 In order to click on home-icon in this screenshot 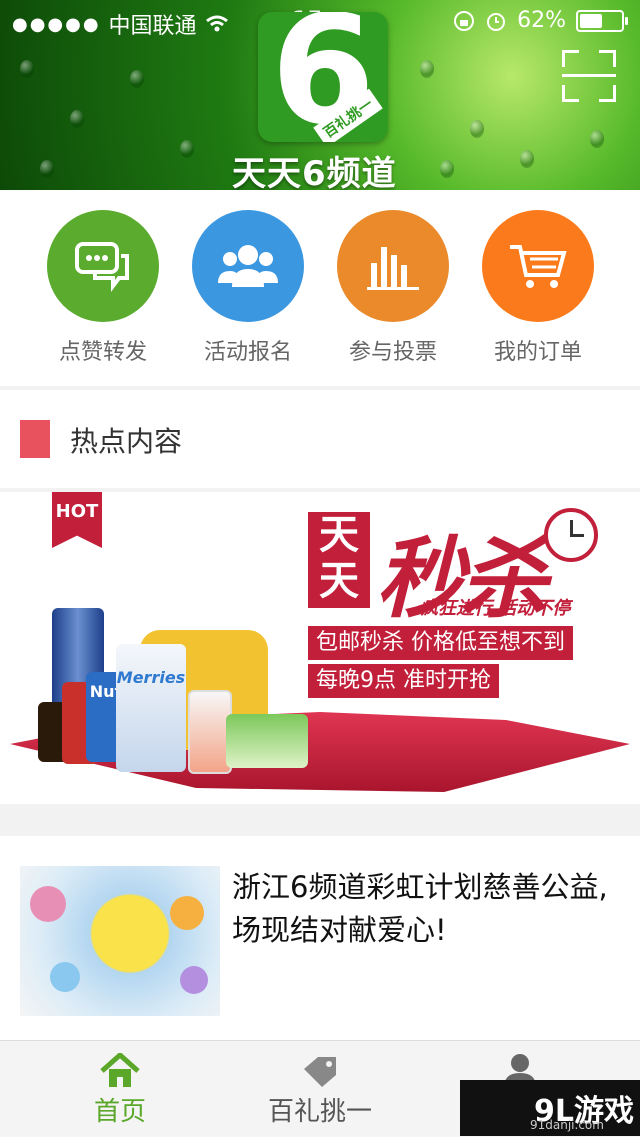, I will do `click(120, 1070)`.